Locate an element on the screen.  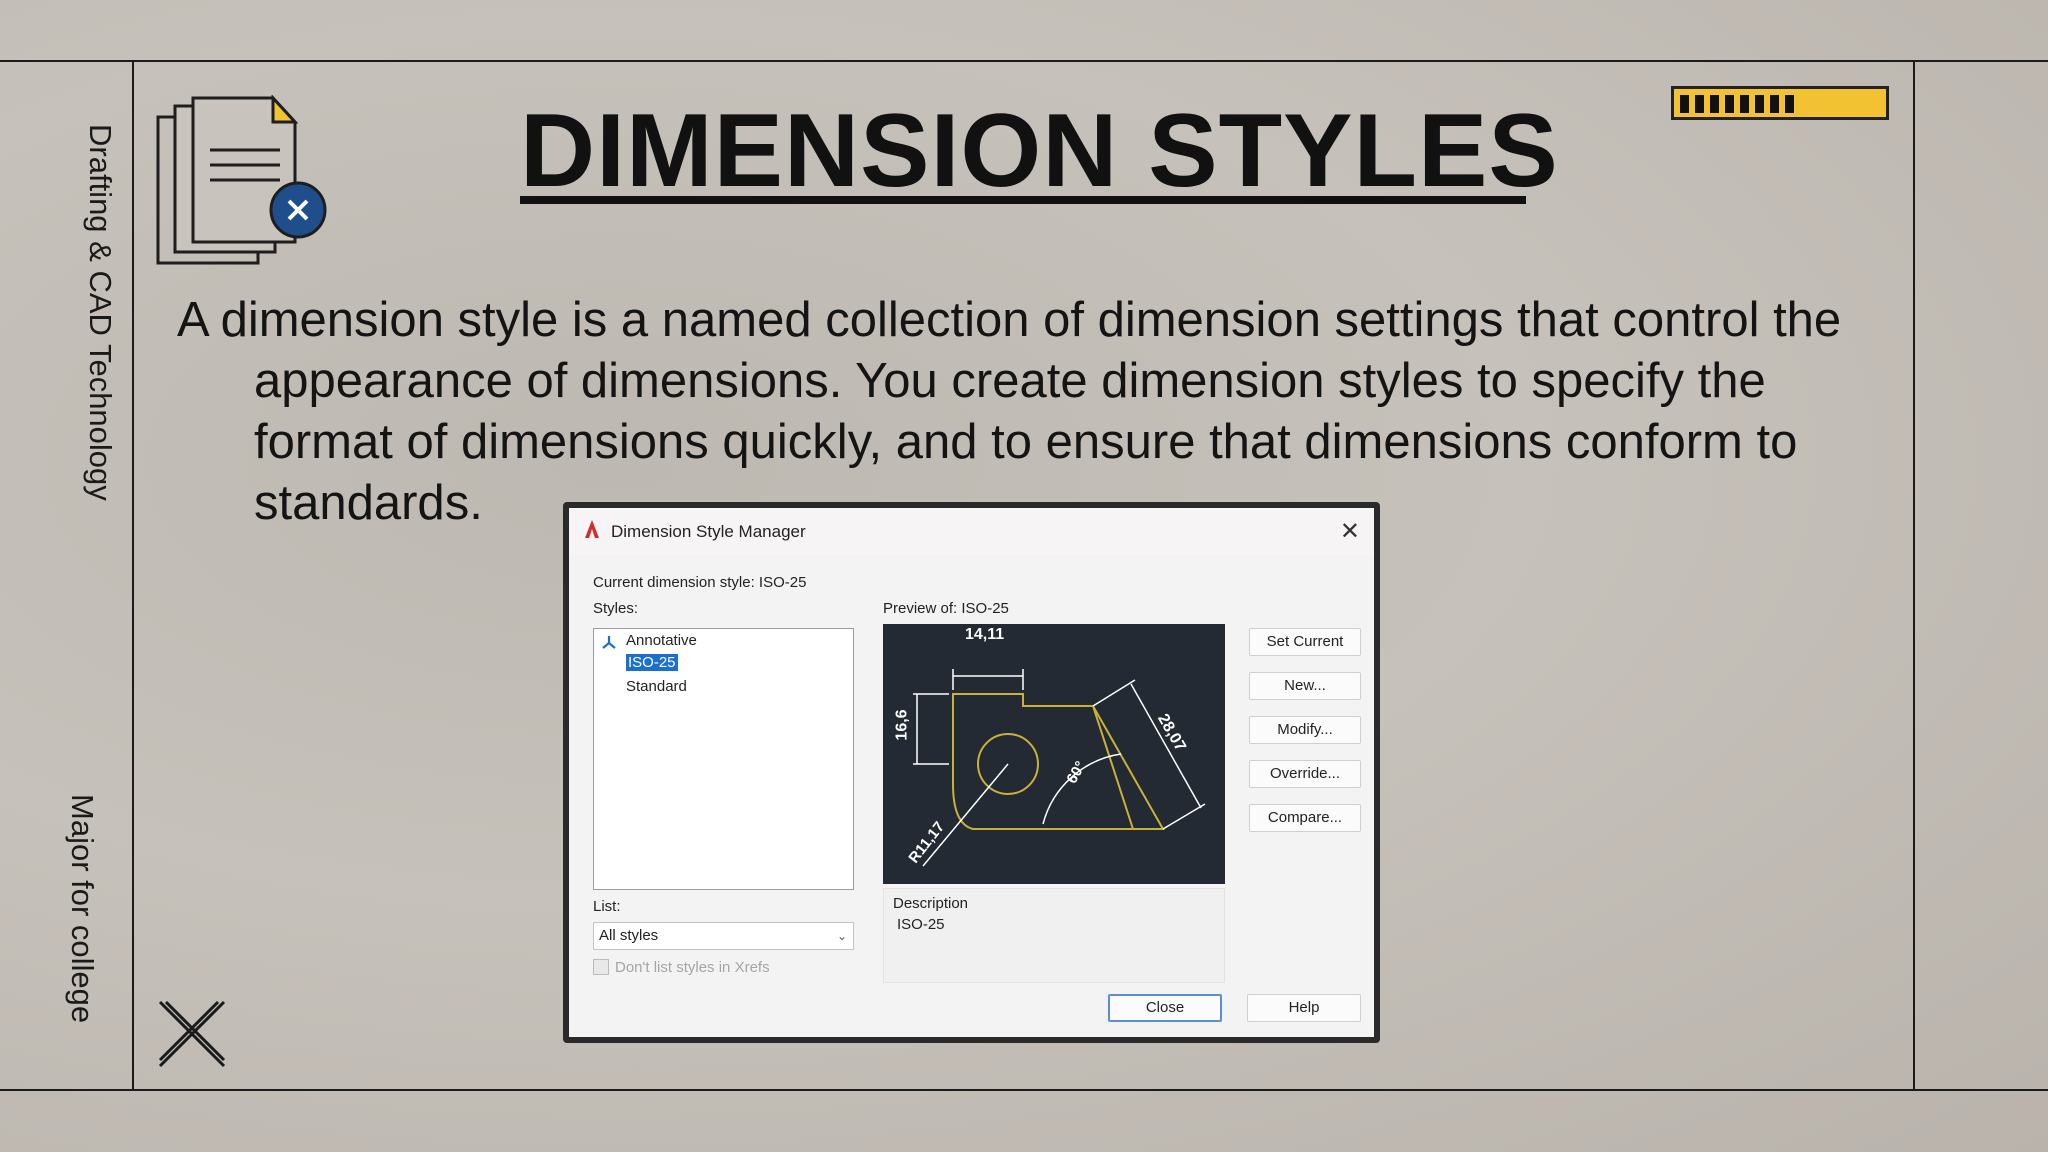
xref-checkbox-label: Don't list styles in Xrefs is located at coordinates (692, 967).